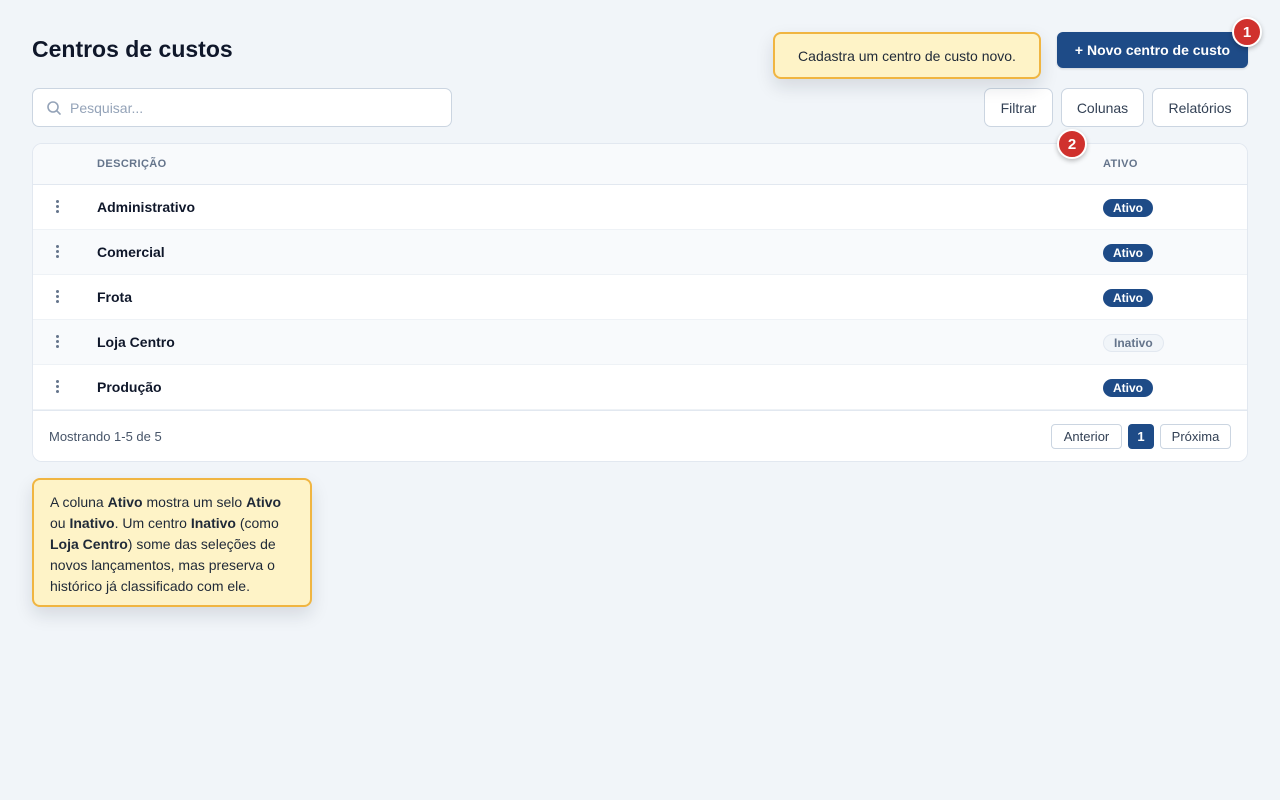 This screenshot has width=1280, height=800. I want to click on table-footer: Mostrando 1-5 de 5 Anterior 1 Próxima, so click(640, 435).